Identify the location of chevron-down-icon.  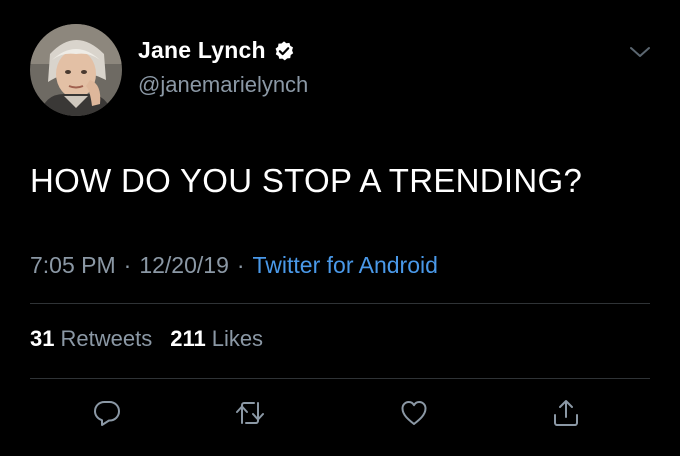
(640, 52).